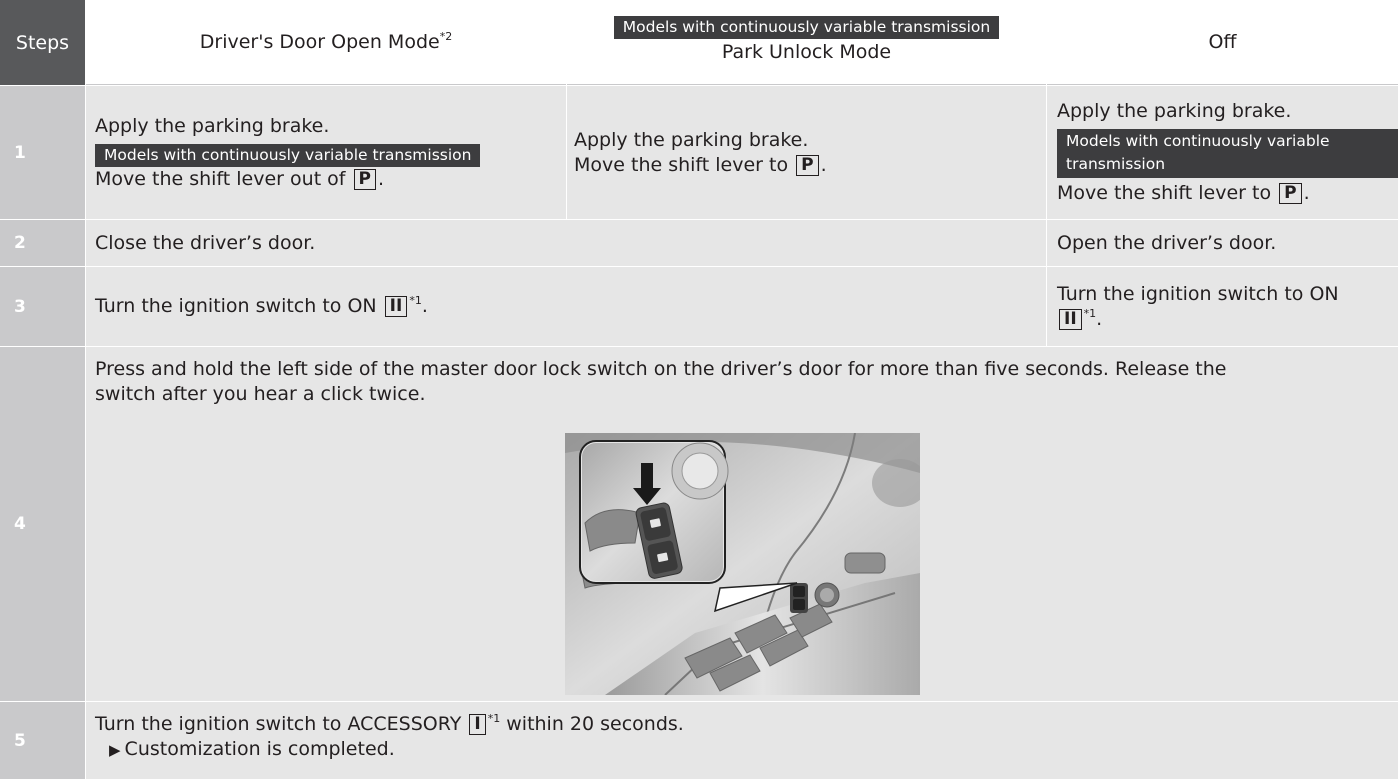 The width and height of the screenshot is (1398, 779). What do you see at coordinates (42, 524) in the screenshot?
I see `step-number-4: 4` at bounding box center [42, 524].